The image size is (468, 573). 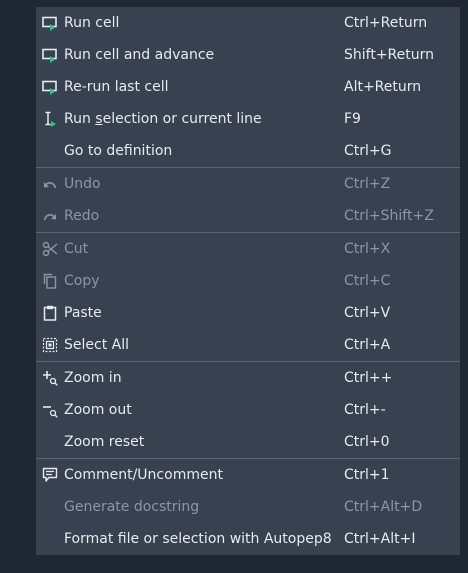 I want to click on menu-item-comment-uncomment: Comment/Uncomment Ctrl+1, so click(x=248, y=475).